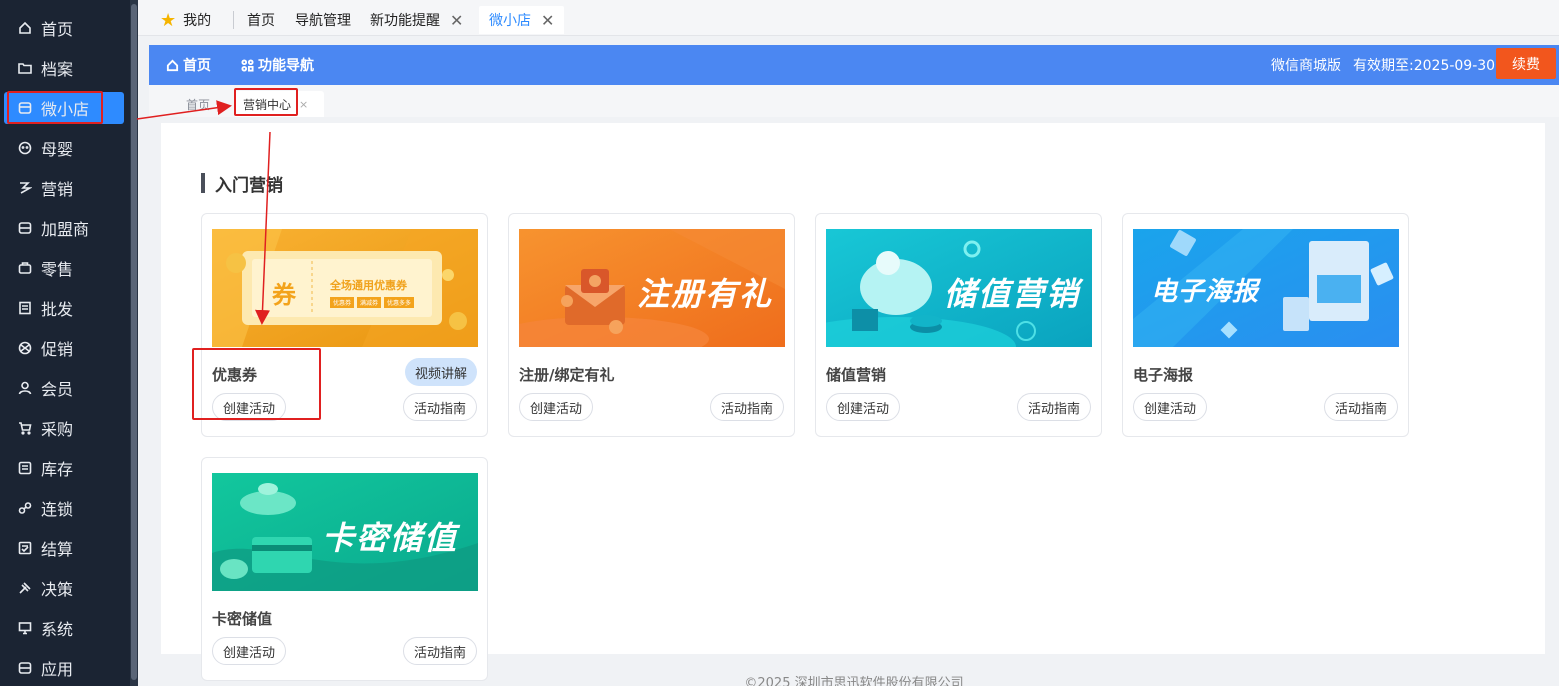 This screenshot has height=686, width=1559. I want to click on sidebar-item-chain: 连锁, so click(64, 508).